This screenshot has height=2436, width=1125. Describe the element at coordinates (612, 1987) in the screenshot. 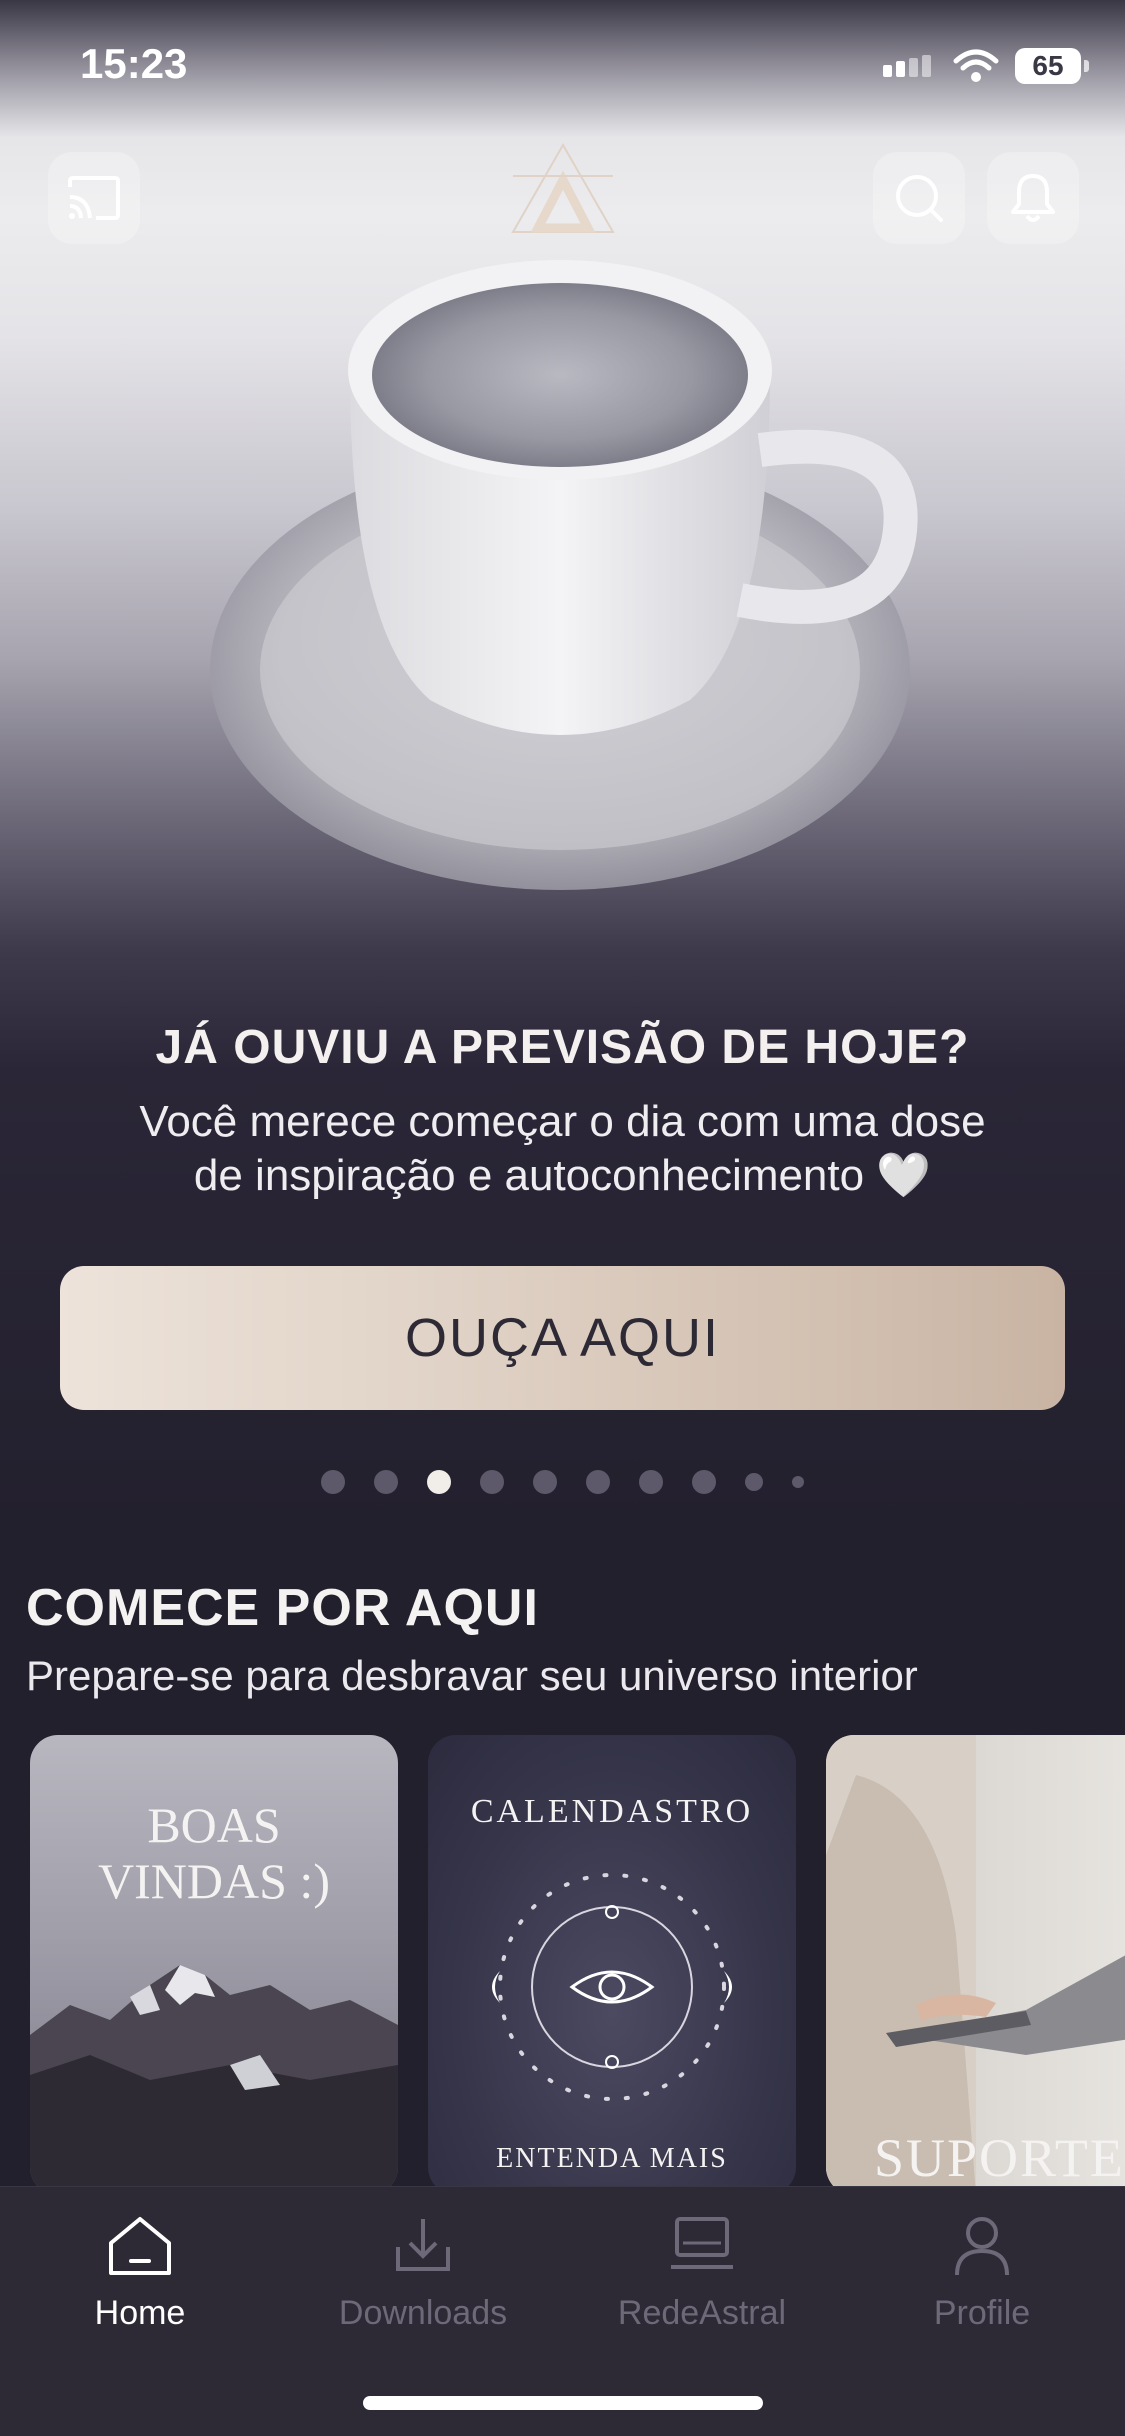

I see `eye-moon-icon` at that location.